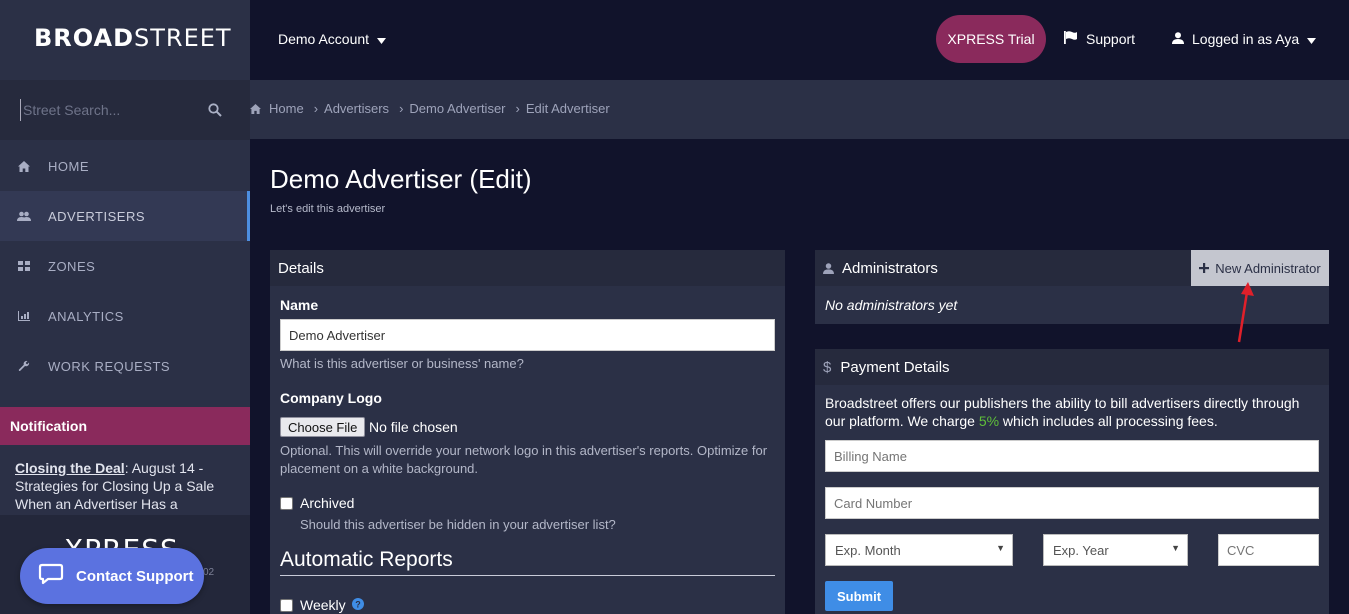  Describe the element at coordinates (209, 572) in the screenshot. I see `version-text: 02` at that location.